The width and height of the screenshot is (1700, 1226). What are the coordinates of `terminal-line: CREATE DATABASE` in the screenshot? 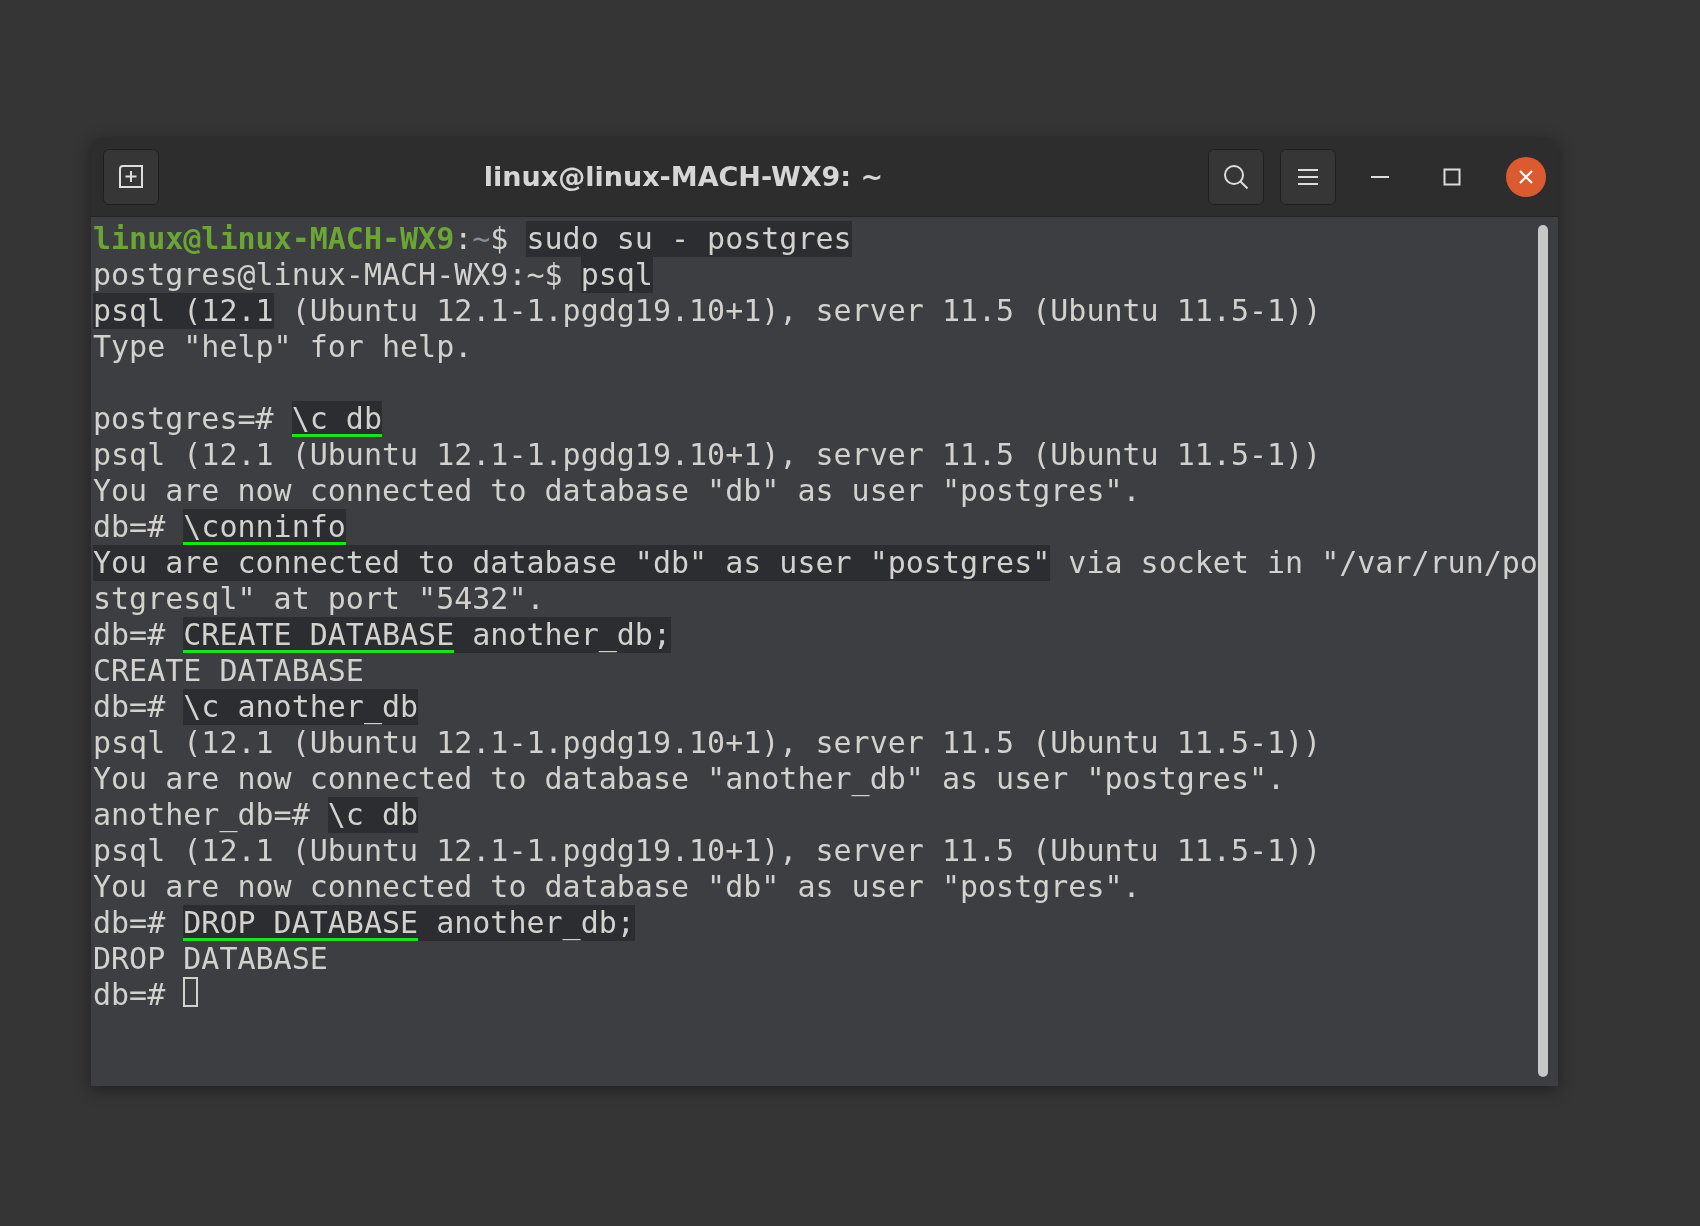 It's located at (228, 671).